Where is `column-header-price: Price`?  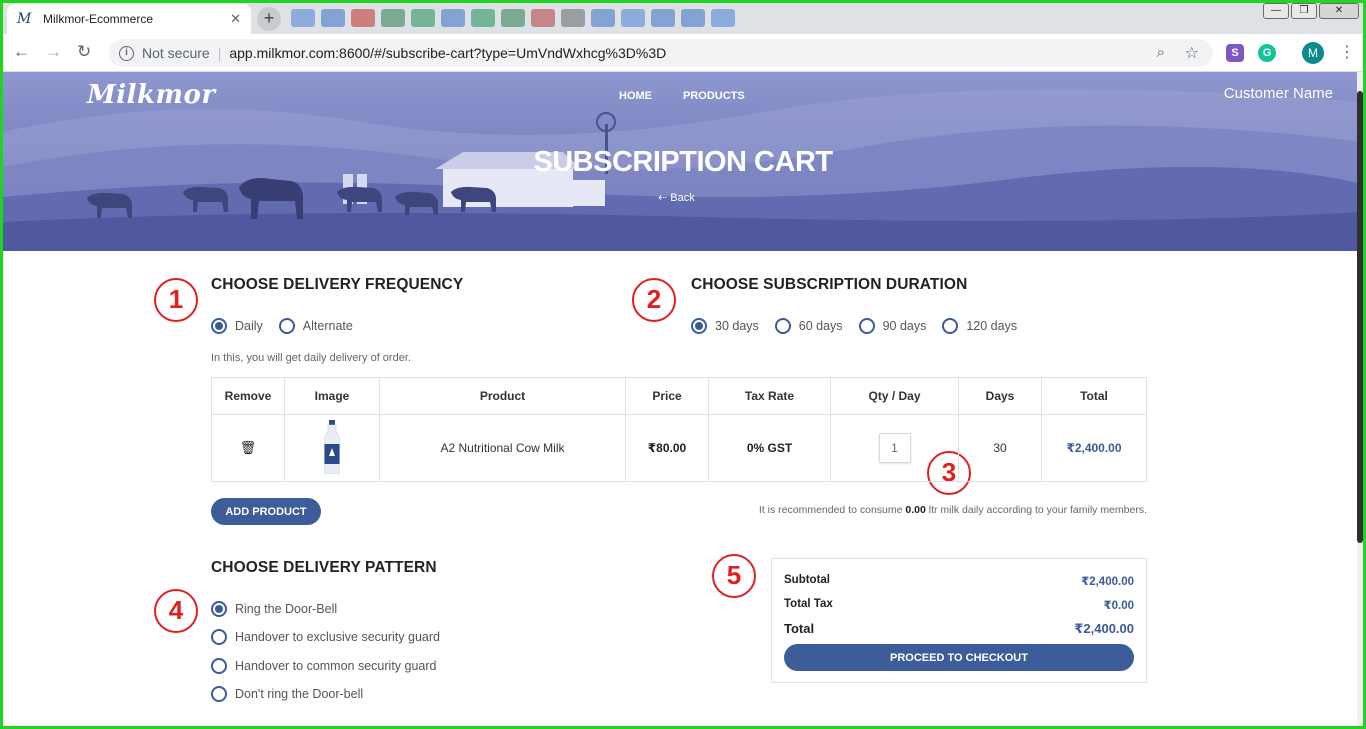
column-header-price: Price is located at coordinates (667, 396).